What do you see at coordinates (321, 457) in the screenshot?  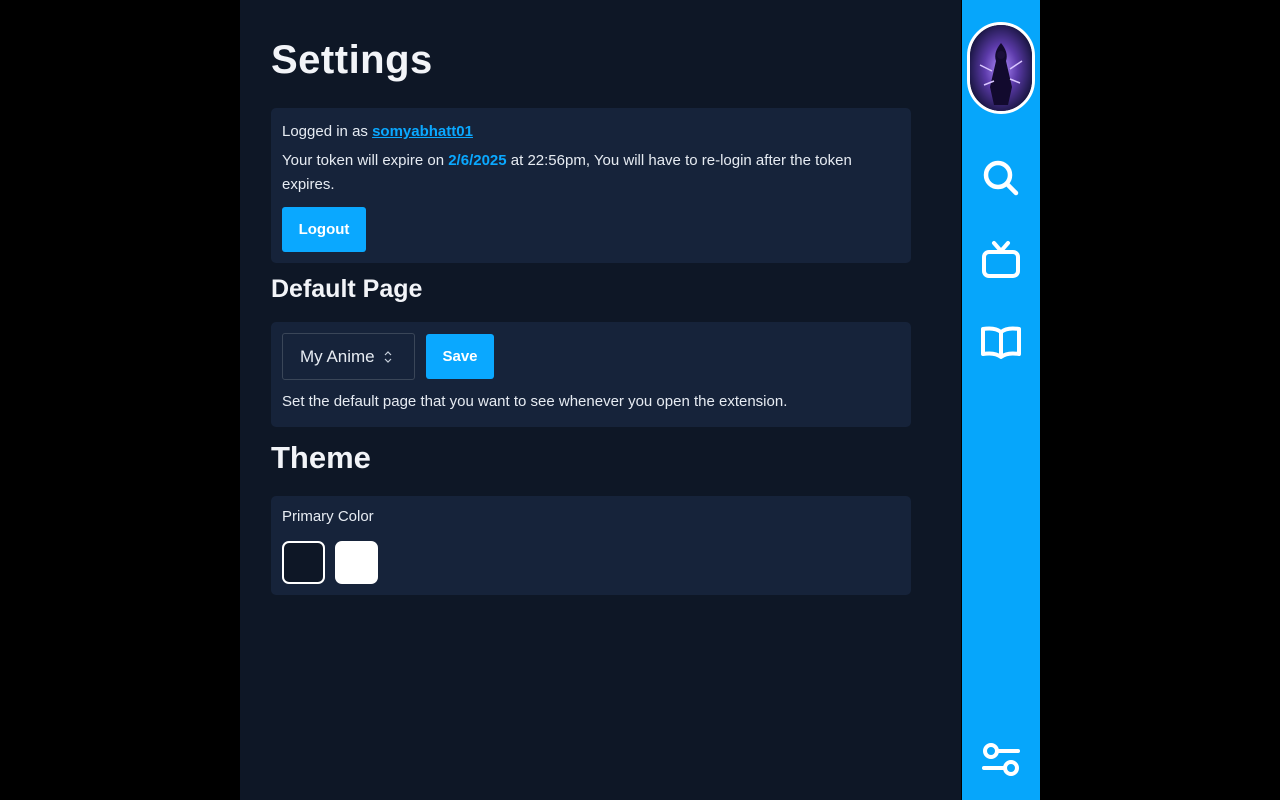 I see `theme-heading: Theme` at bounding box center [321, 457].